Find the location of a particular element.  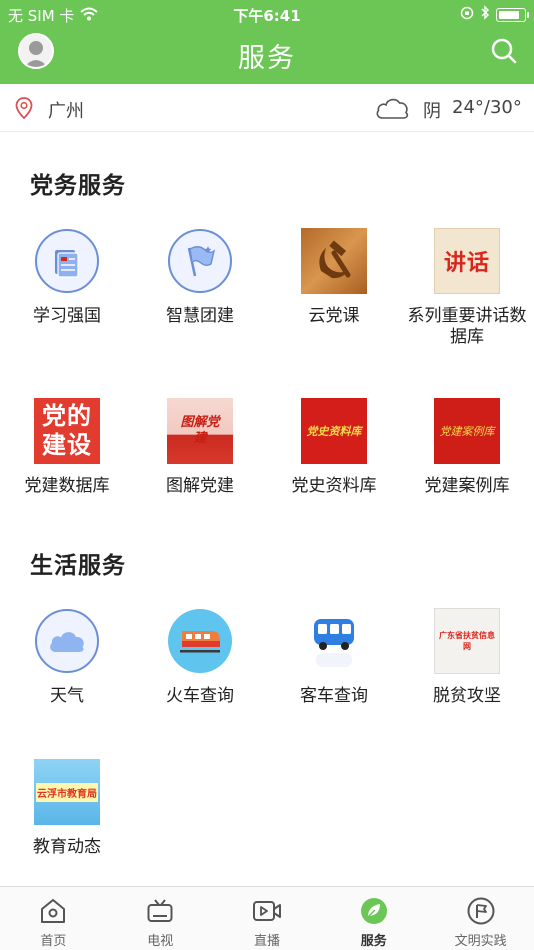

service-item-label: 党史资料库 is located at coordinates (334, 486).